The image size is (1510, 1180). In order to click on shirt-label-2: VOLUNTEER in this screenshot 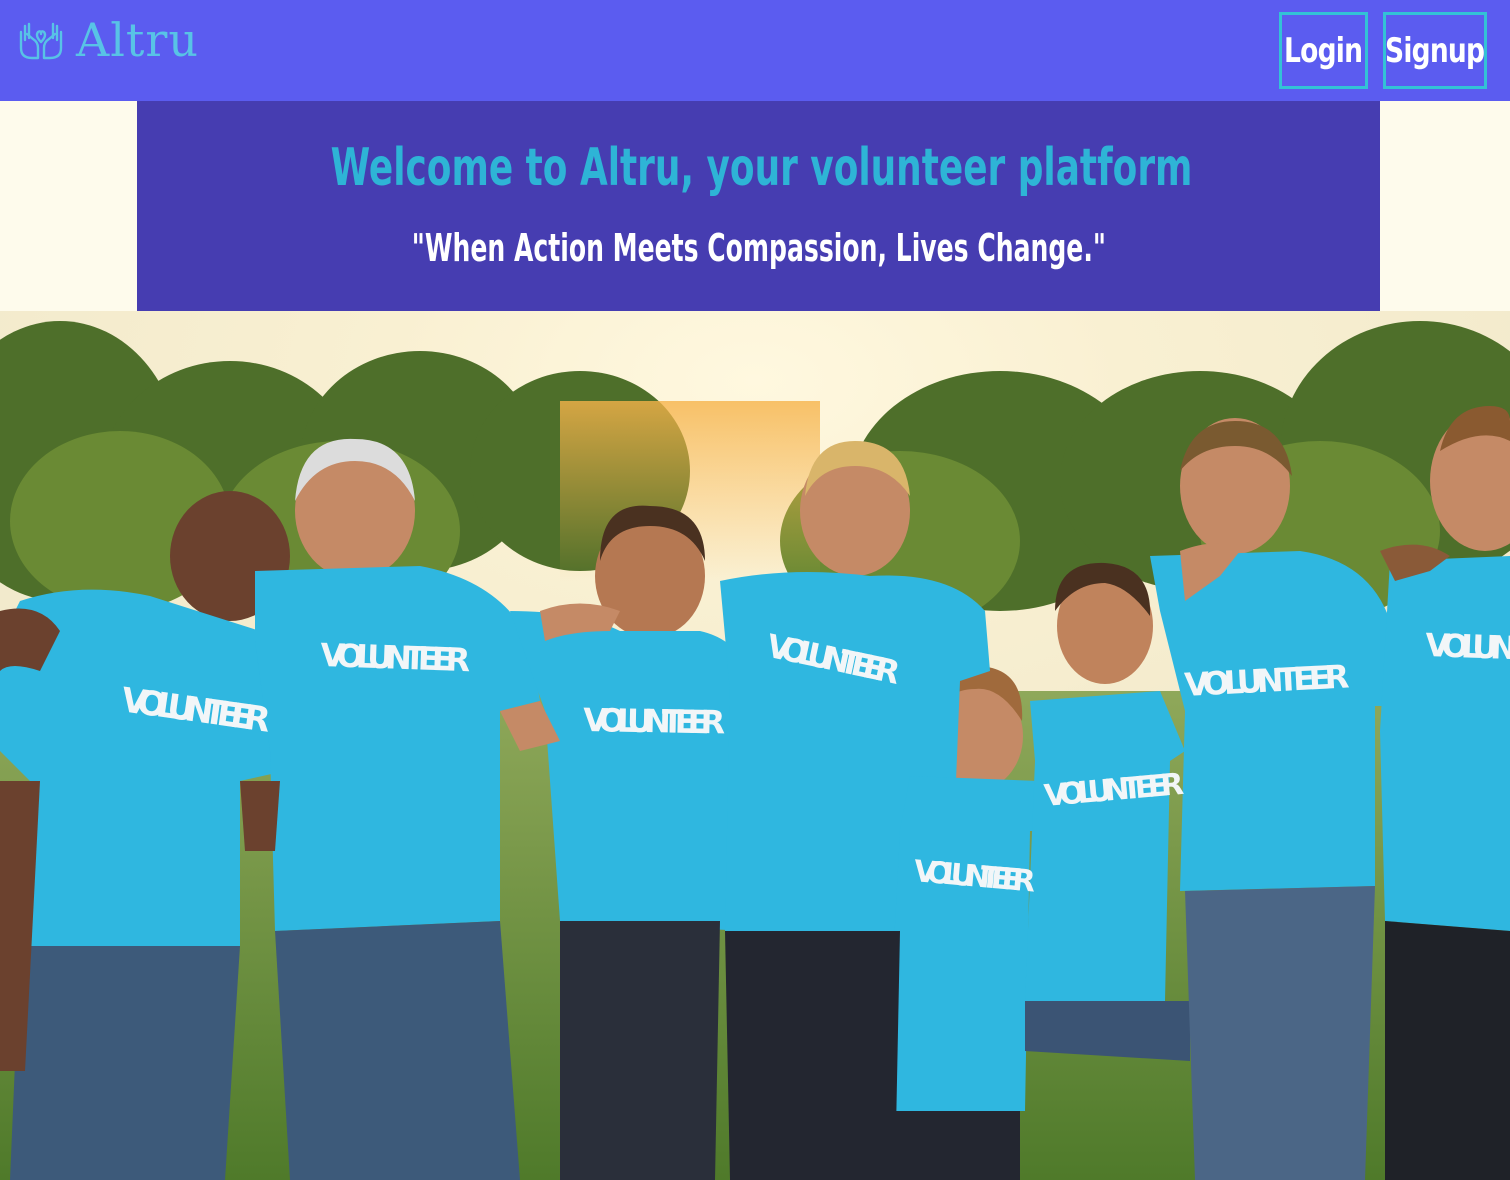, I will do `click(395, 657)`.